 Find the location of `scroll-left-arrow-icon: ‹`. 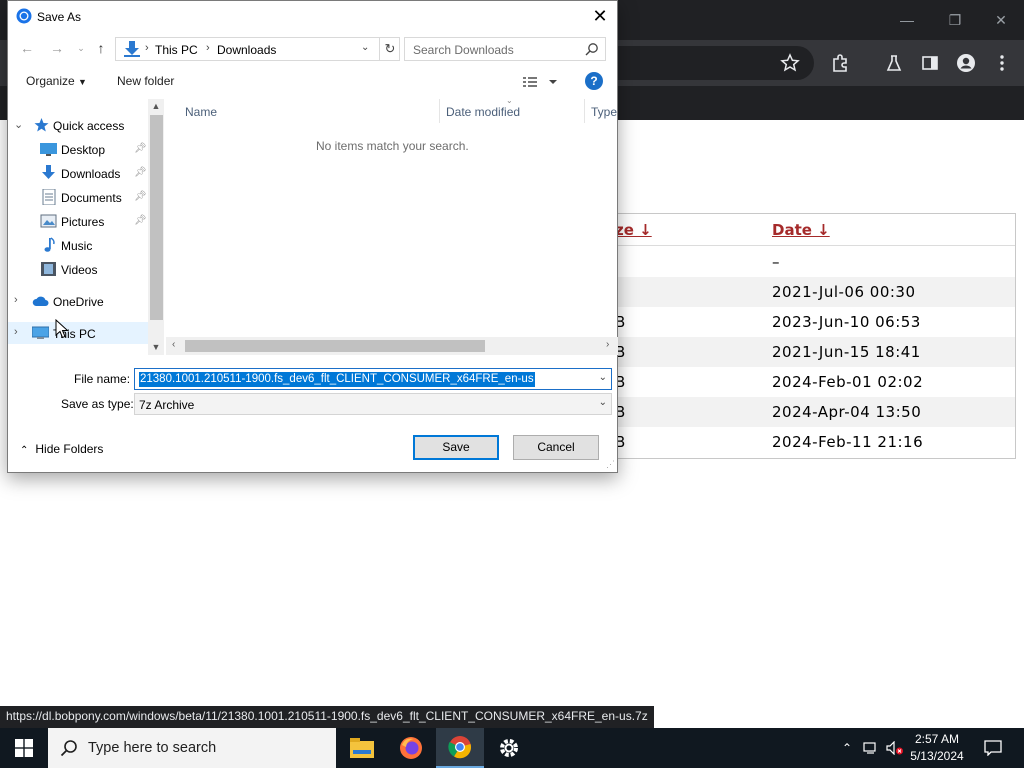

scroll-left-arrow-icon: ‹ is located at coordinates (173, 344).